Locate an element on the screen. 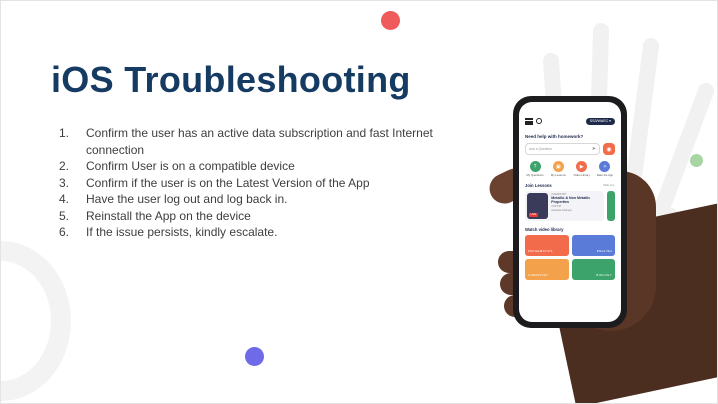 Image resolution: width=718 pixels, height=404 pixels. quick-action-video-library: ▶ Video Library is located at coordinates (582, 169).